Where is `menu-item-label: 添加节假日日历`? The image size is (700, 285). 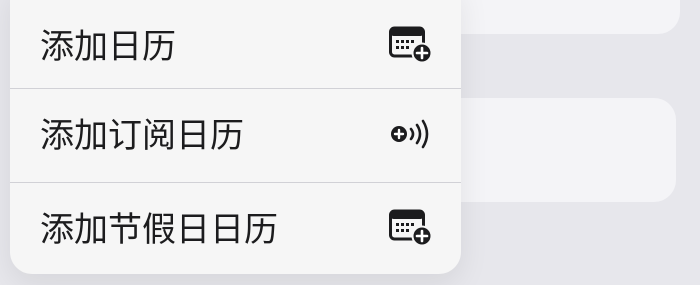 menu-item-label: 添加节假日日历 is located at coordinates (159, 229).